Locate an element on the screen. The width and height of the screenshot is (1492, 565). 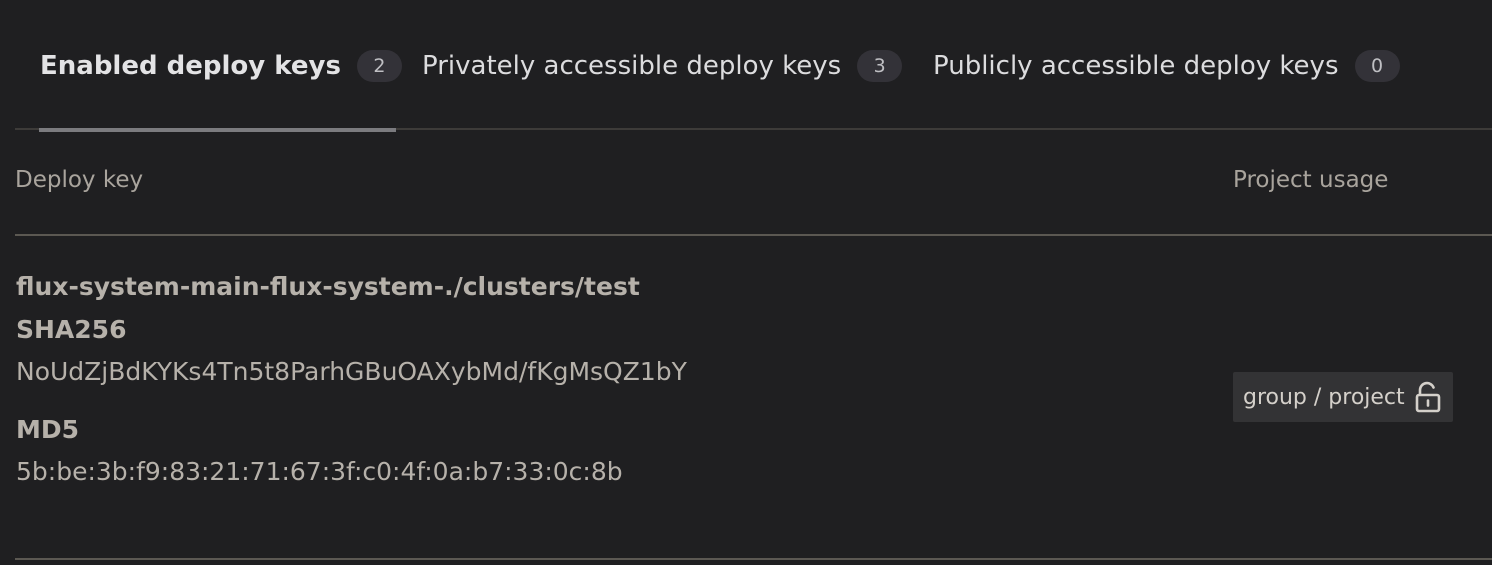
tab-count-badge: 0 is located at coordinates (1377, 66).